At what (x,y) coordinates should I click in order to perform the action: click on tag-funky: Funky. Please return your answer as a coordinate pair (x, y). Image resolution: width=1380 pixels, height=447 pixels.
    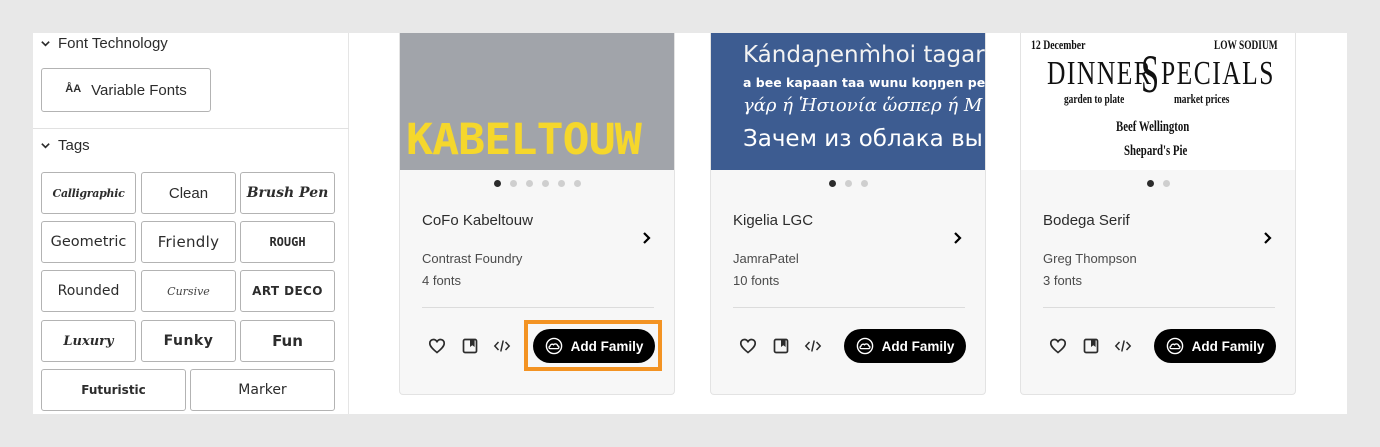
    Looking at the image, I should click on (188, 341).